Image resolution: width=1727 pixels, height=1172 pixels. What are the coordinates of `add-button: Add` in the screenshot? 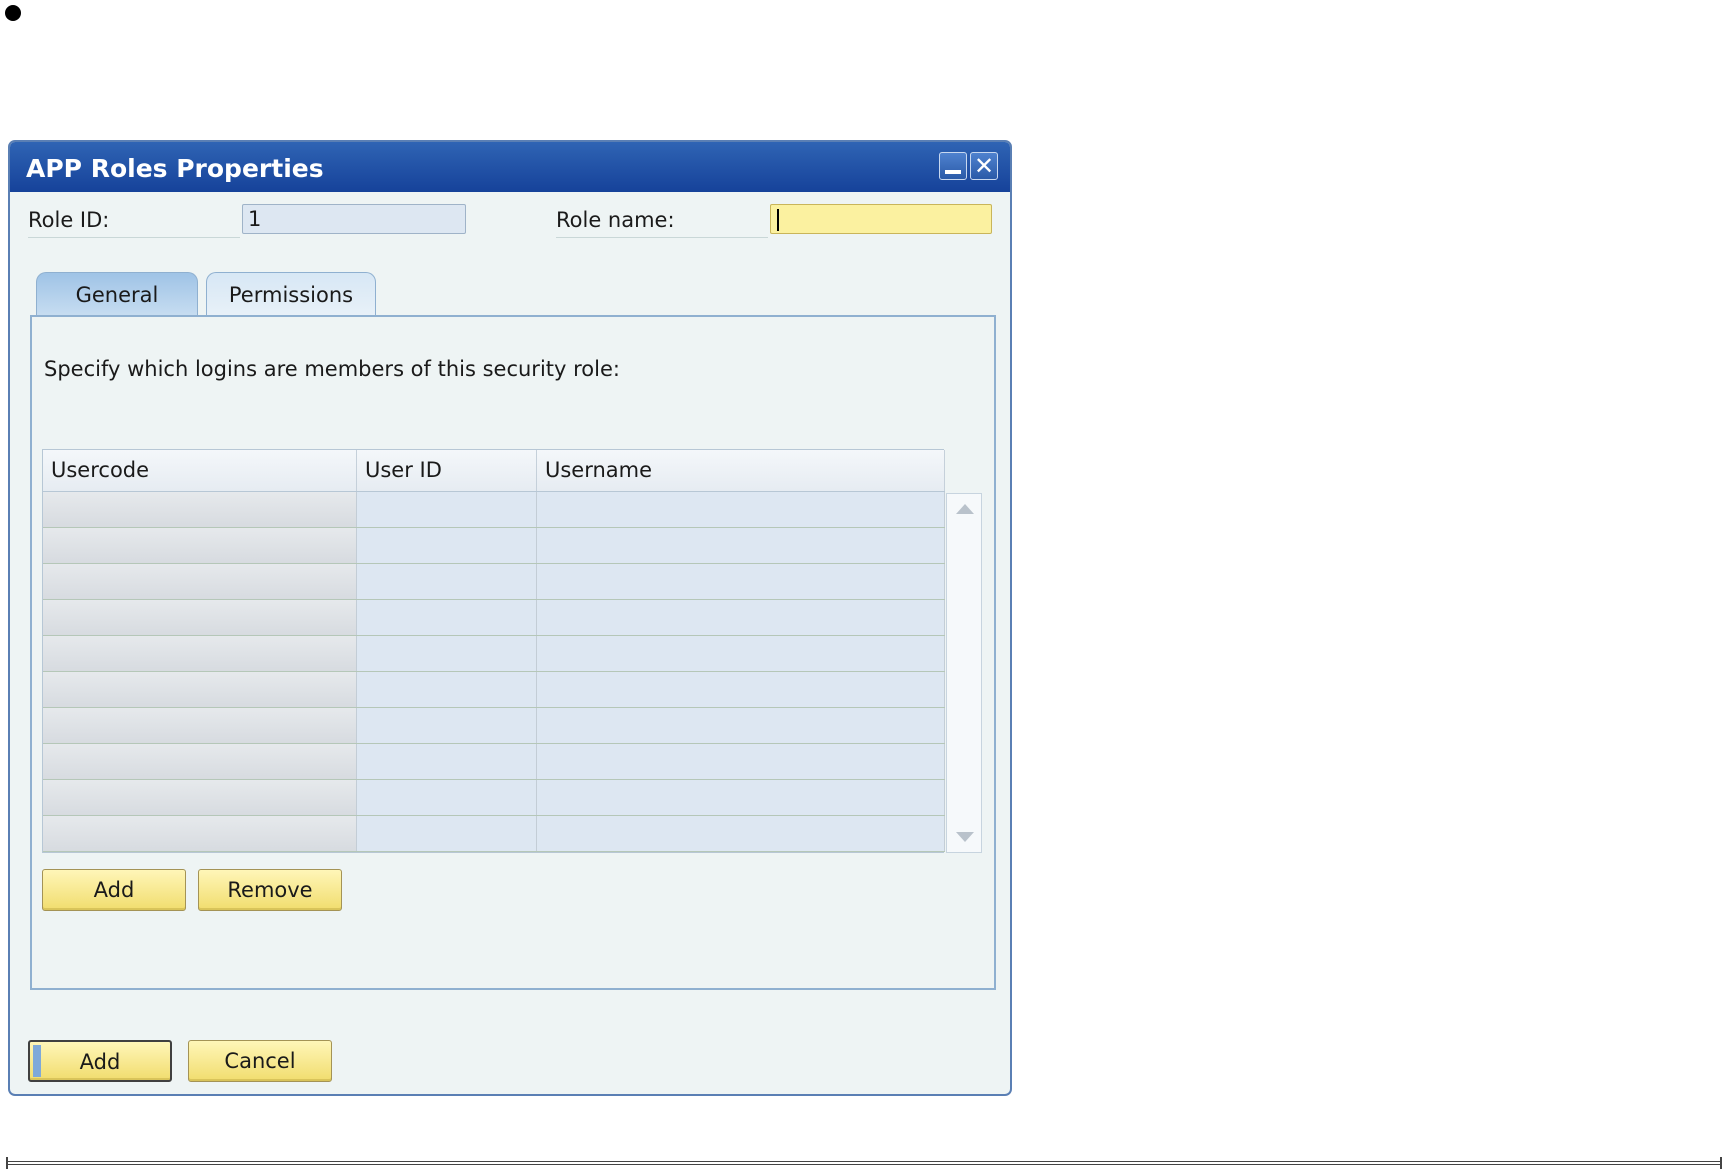 It's located at (100, 1061).